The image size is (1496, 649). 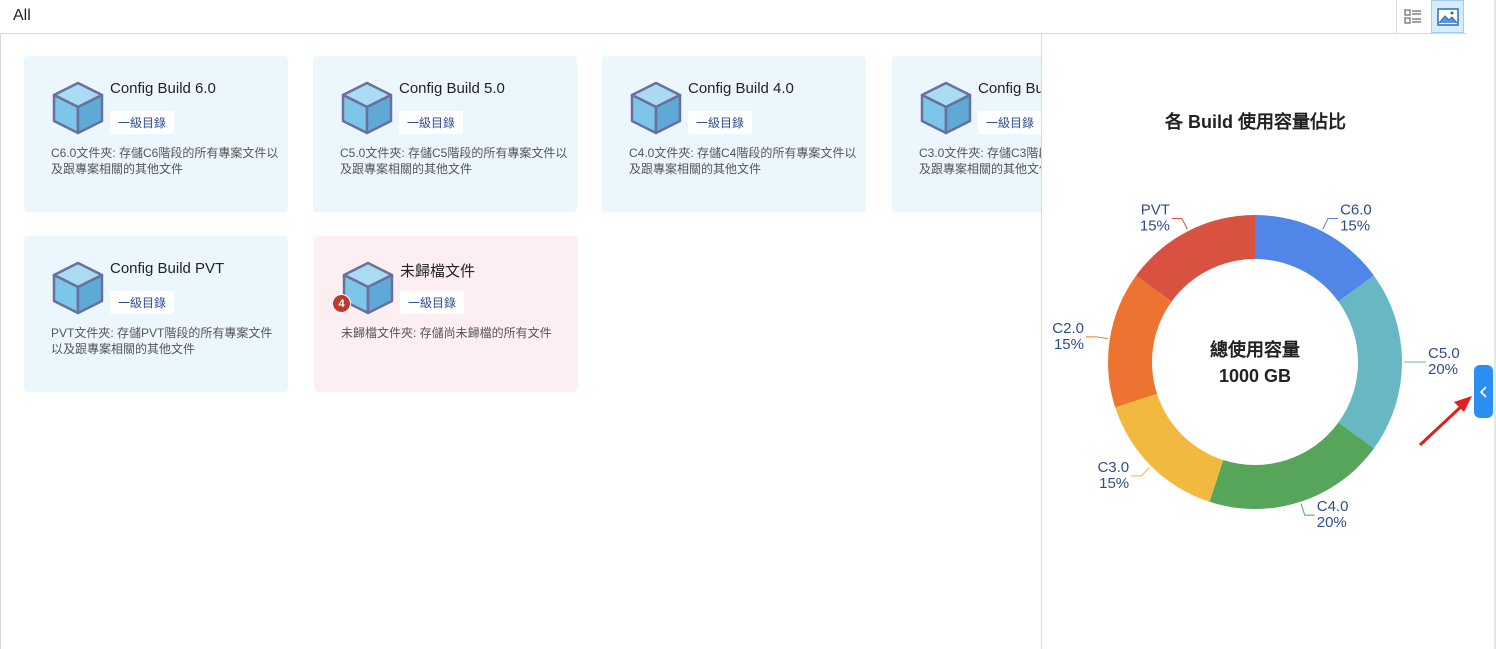 I want to click on folder-name: Config Build PVT, so click(x=167, y=268).